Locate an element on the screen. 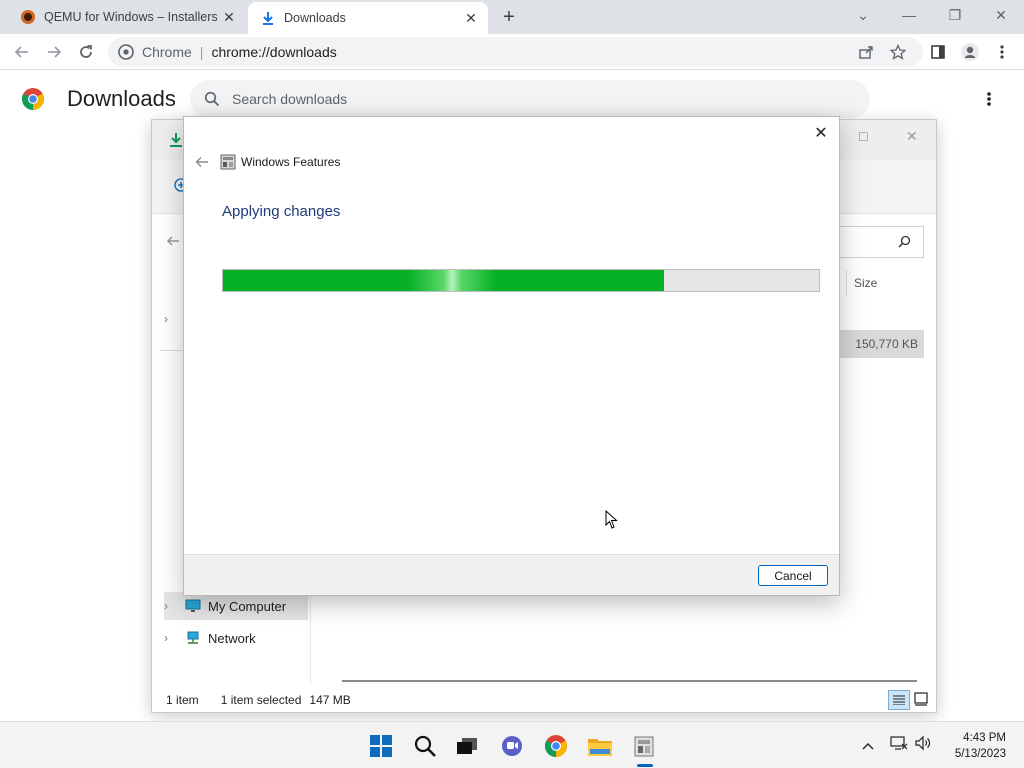 The height and width of the screenshot is (768, 1024). chrome-site-icon is located at coordinates (126, 52).